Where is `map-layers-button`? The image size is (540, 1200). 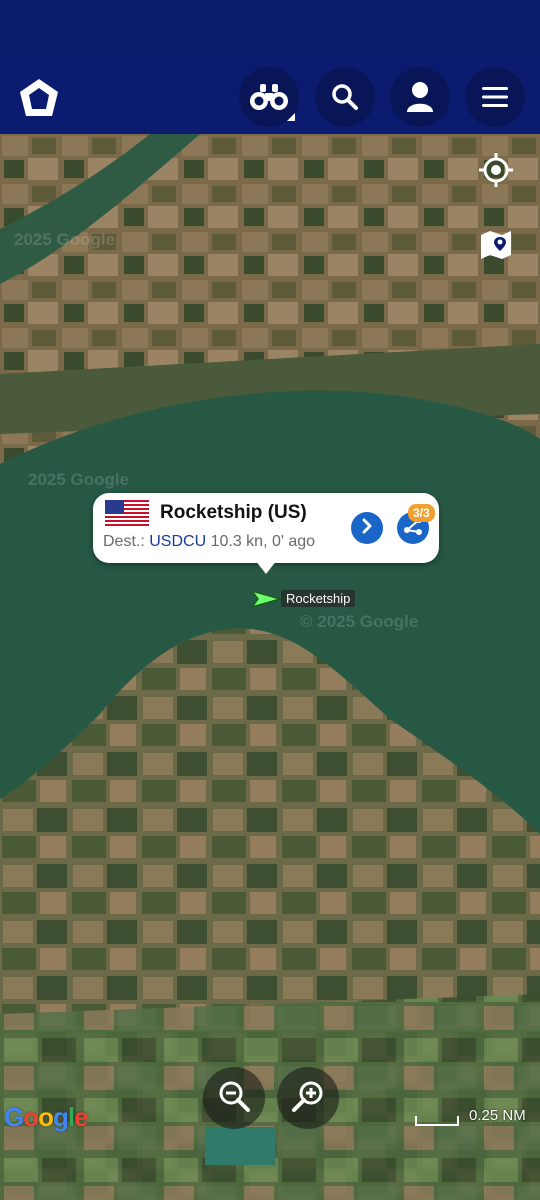
map-layers-button is located at coordinates (496, 245).